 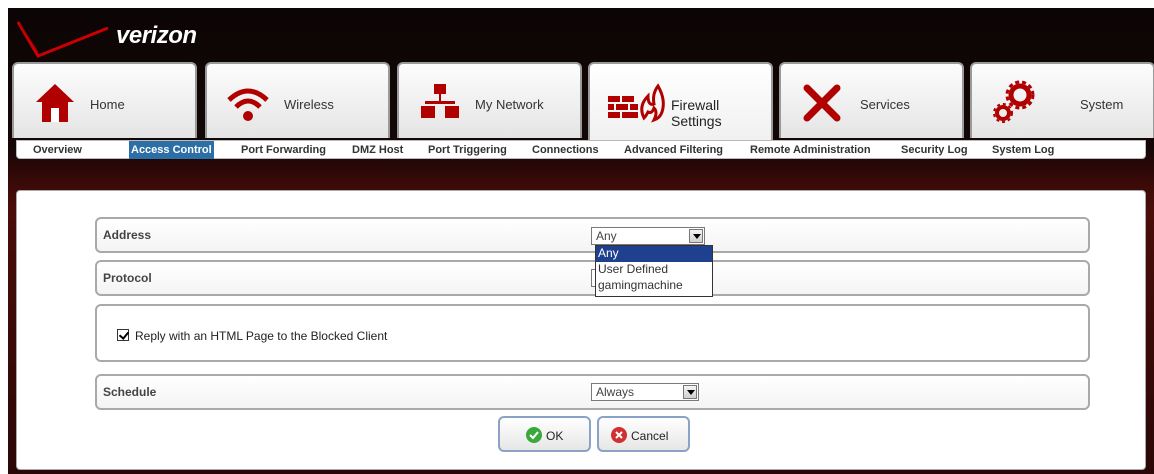 I want to click on tab-wireless: Wireless, so click(x=297, y=100).